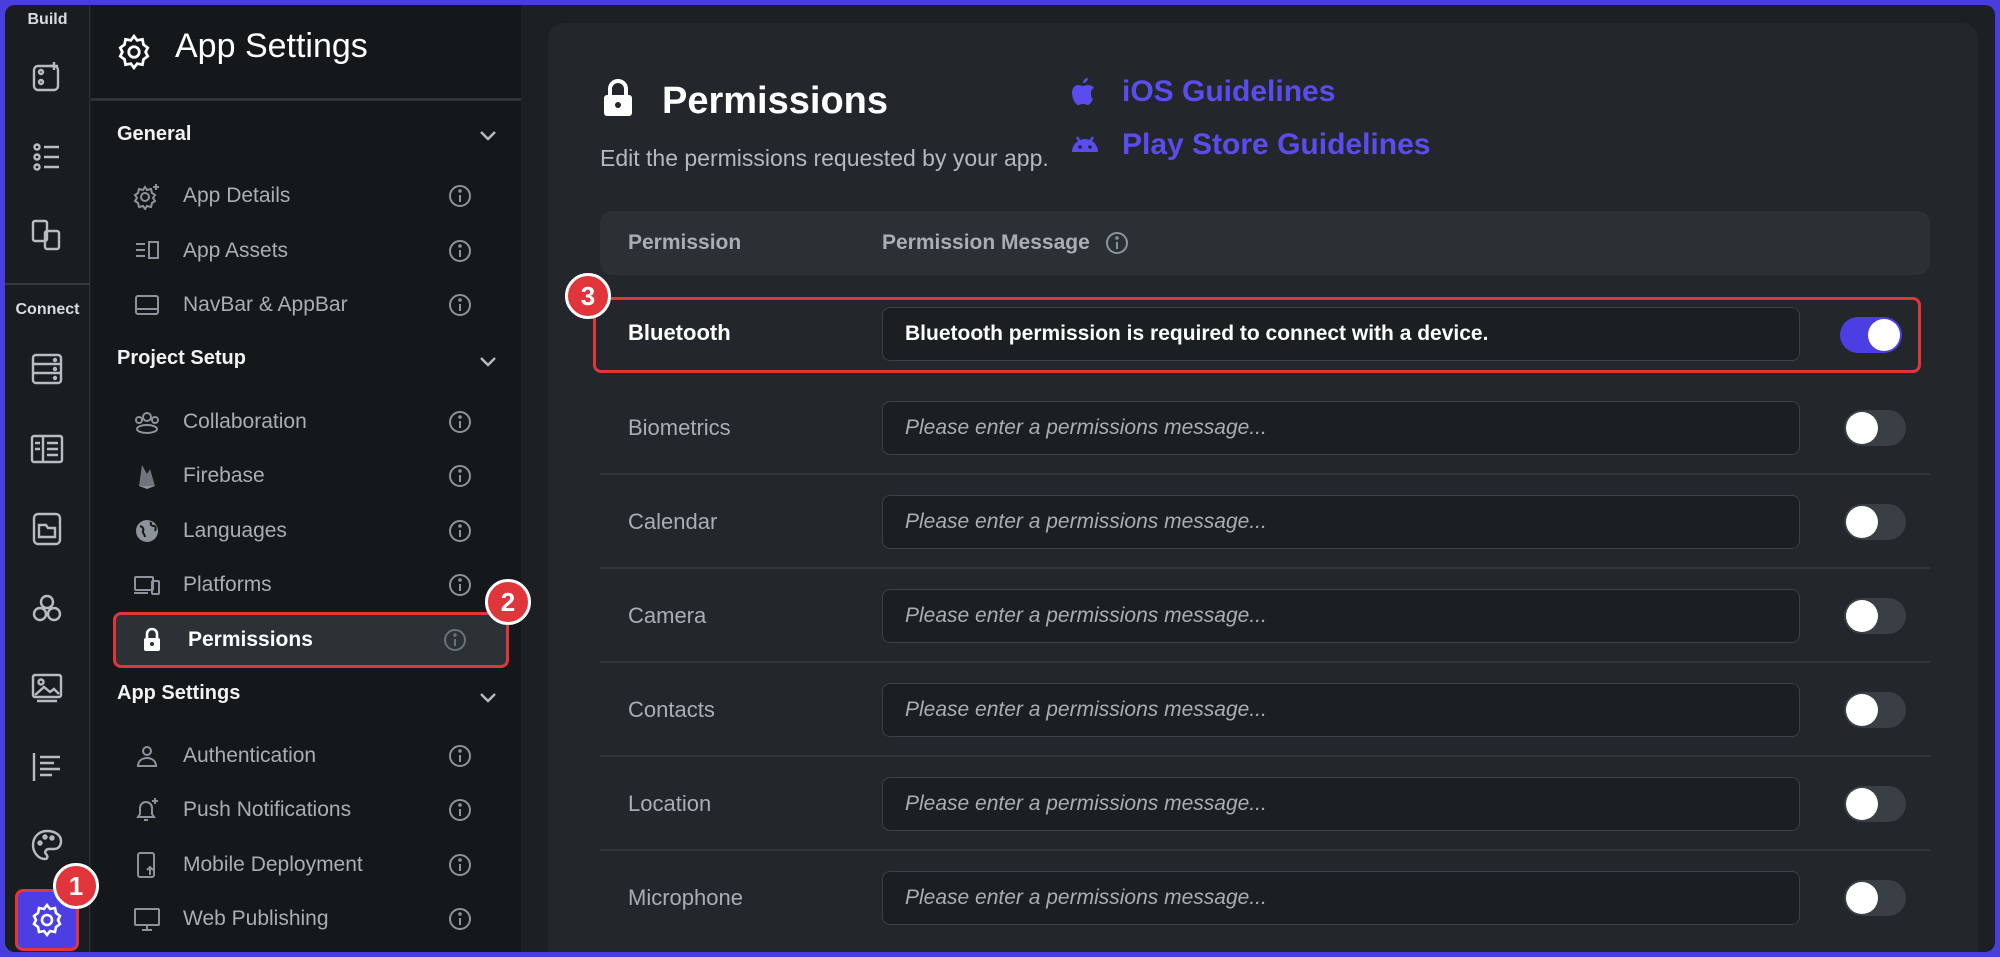 This screenshot has height=957, width=2000. I want to click on step-badge-1: 1, so click(76, 886).